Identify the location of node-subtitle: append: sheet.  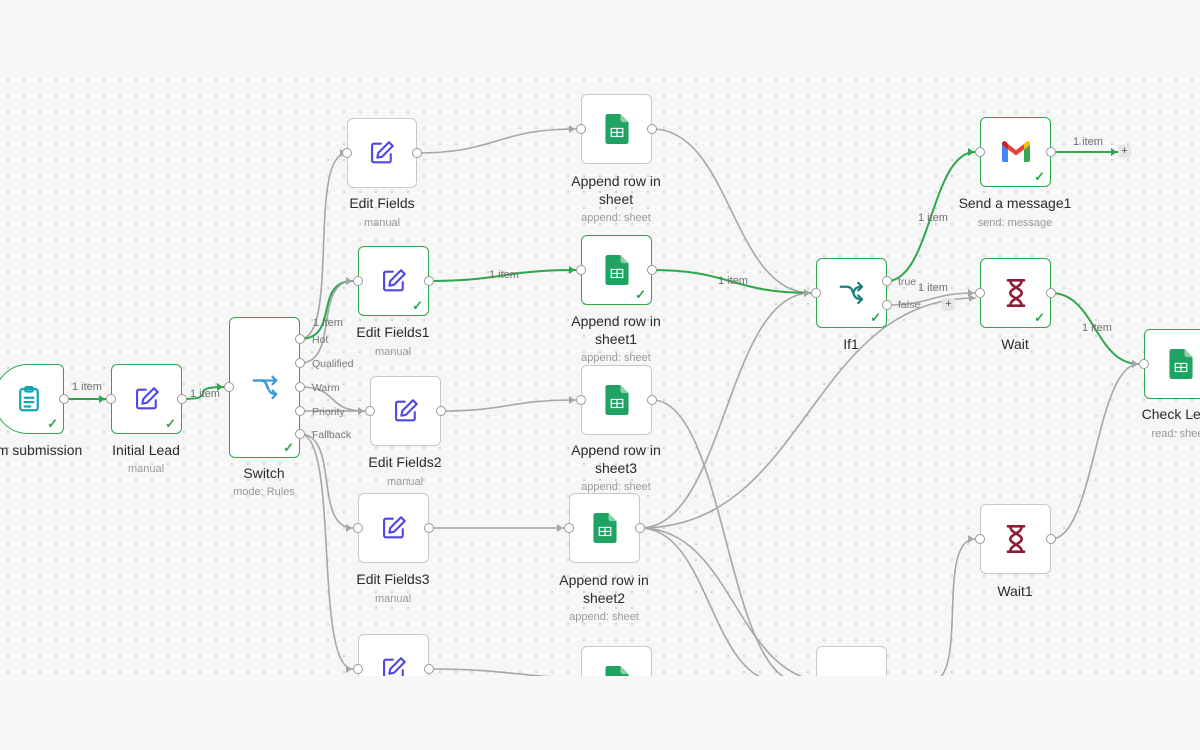
(604, 617).